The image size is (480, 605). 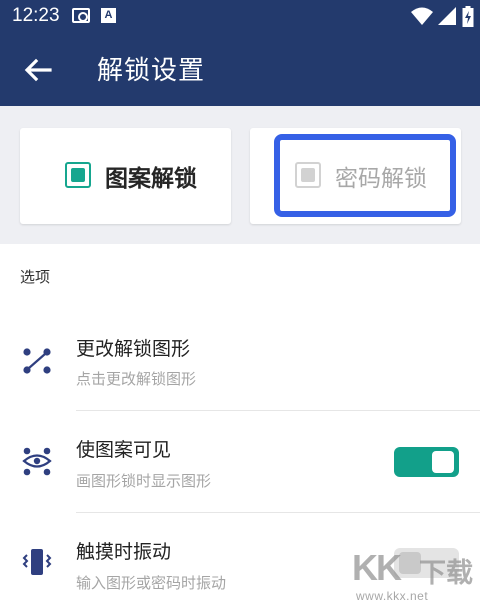 What do you see at coordinates (124, 552) in the screenshot?
I see `option-title: 触摸时振动` at bounding box center [124, 552].